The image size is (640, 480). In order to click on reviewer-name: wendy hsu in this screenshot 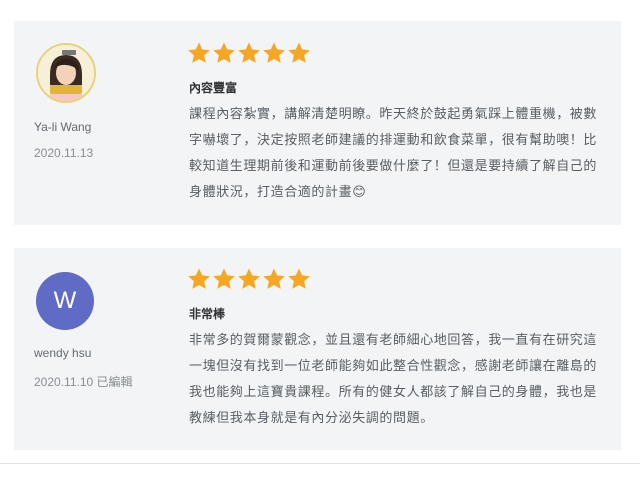, I will do `click(63, 353)`.